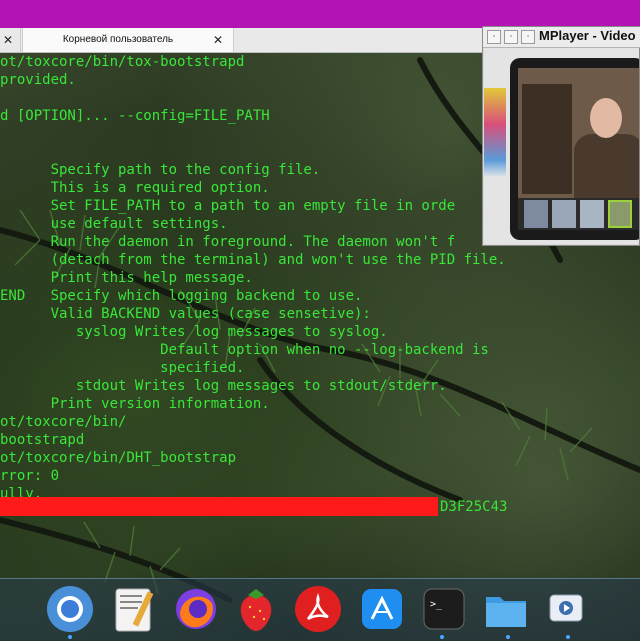 The image size is (640, 641). What do you see at coordinates (122, 368) in the screenshot?
I see `terminal-line: specified.` at bounding box center [122, 368].